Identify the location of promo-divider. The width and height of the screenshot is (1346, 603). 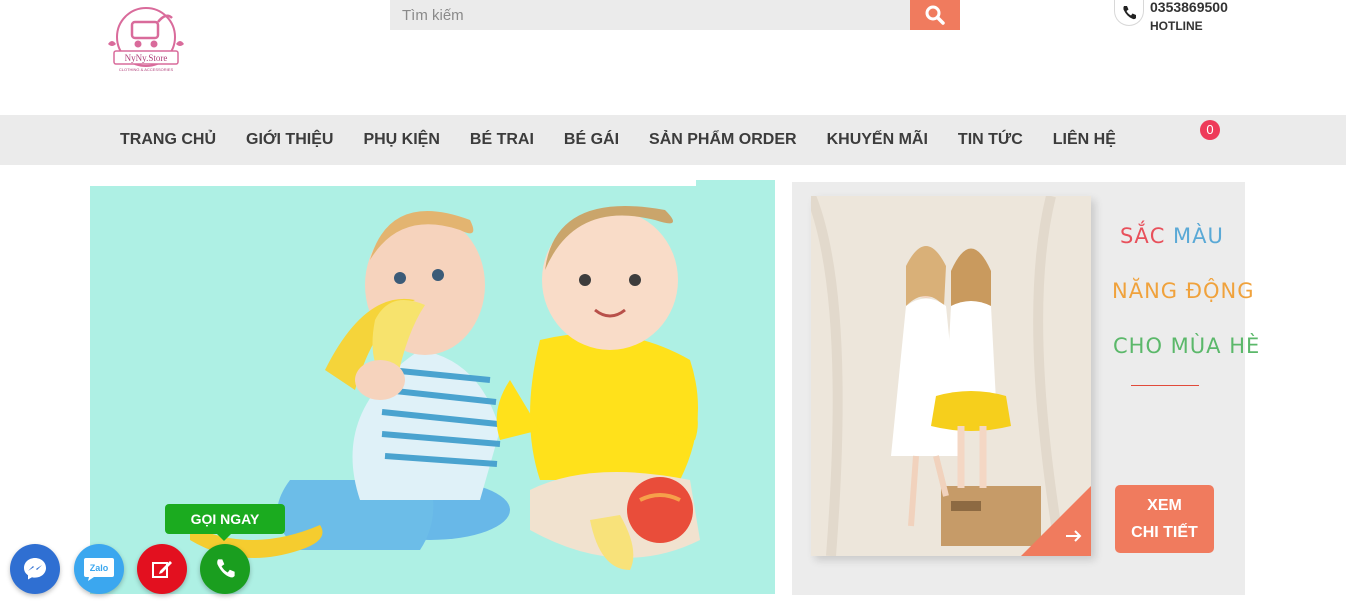
(1165, 385).